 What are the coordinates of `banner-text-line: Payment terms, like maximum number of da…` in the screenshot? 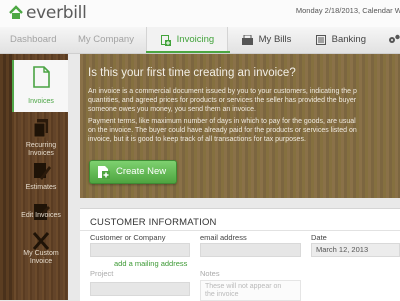 It's located at (222, 121).